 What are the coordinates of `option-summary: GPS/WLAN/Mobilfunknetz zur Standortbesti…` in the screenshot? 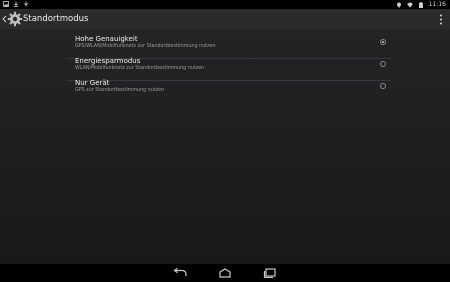 It's located at (145, 46).